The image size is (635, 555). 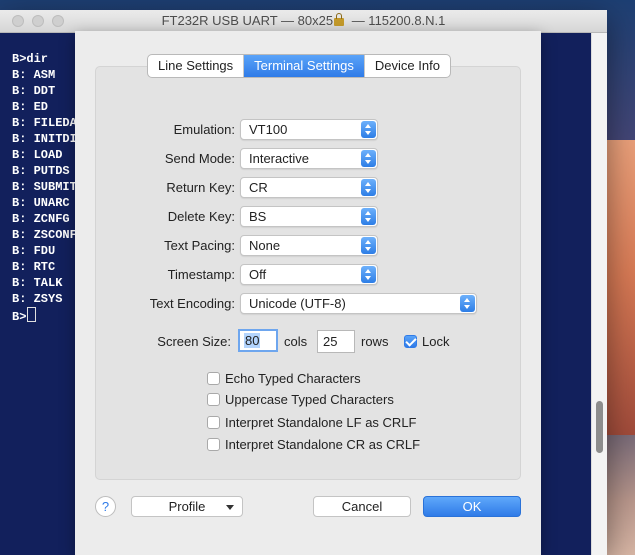 What do you see at coordinates (199, 245) in the screenshot?
I see `text-pacing-label: Text Pacing:` at bounding box center [199, 245].